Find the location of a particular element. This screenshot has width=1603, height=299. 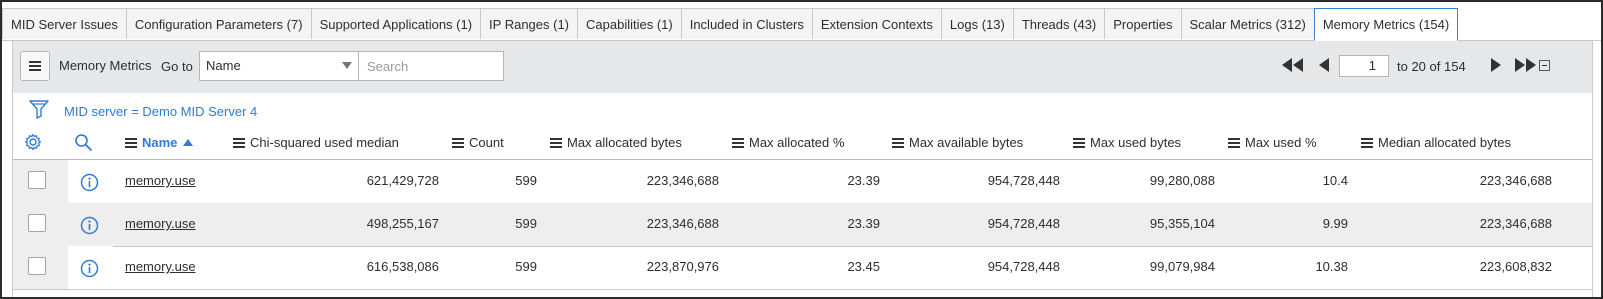

list-title: Memory Metrics is located at coordinates (105, 65).